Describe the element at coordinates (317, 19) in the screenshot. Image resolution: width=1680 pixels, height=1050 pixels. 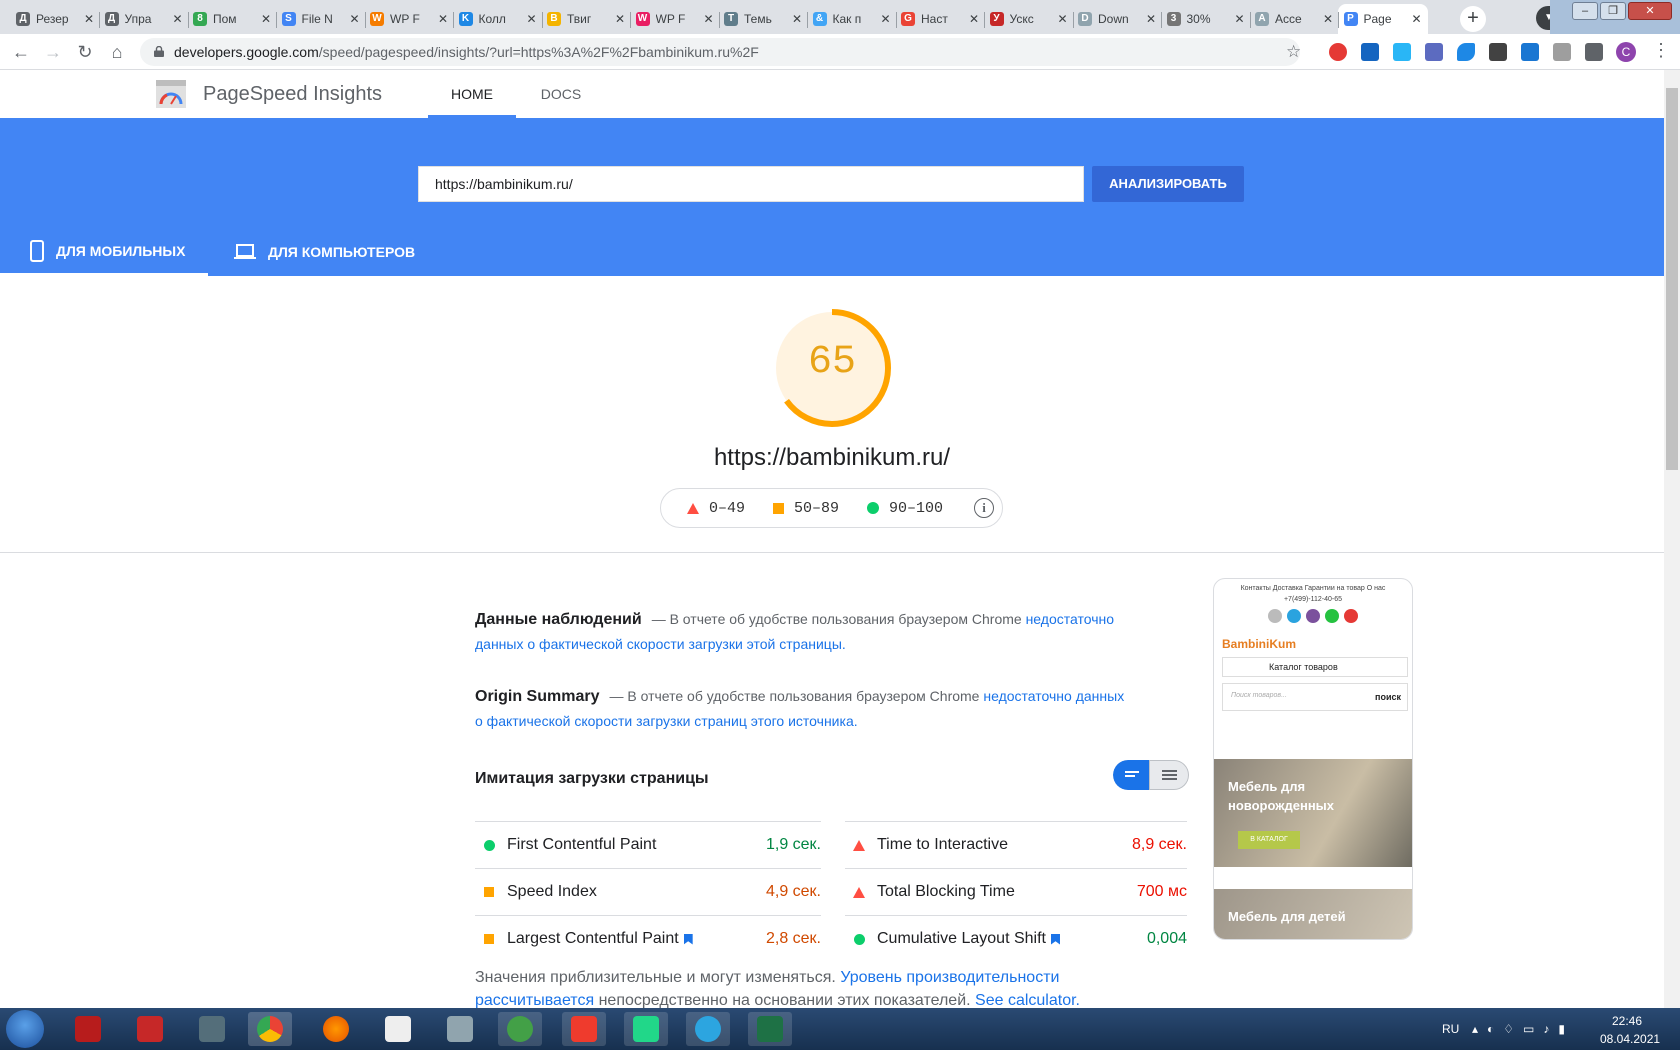
I see `tab-title: File N` at that location.